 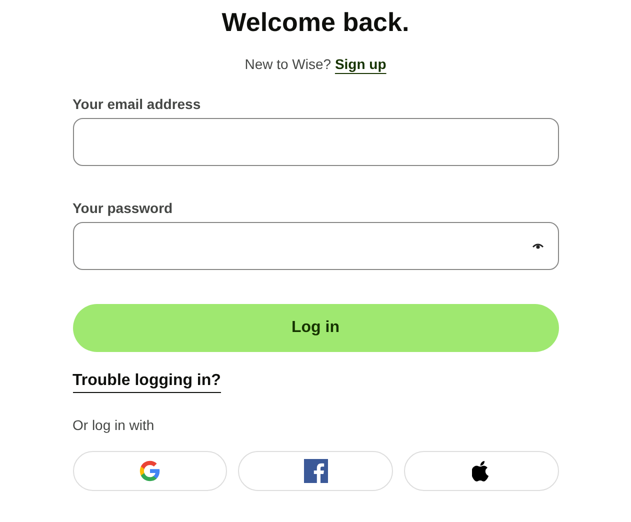 I want to click on google-icon, so click(x=149, y=471).